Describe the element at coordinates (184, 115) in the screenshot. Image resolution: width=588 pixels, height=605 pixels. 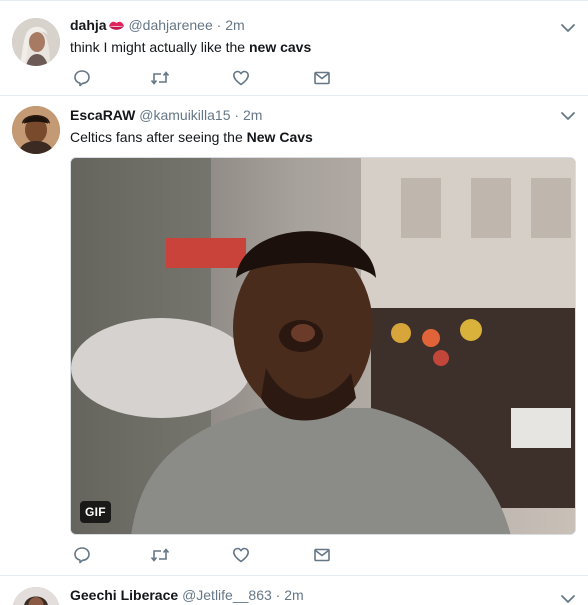
I see `username: @kamuikilla15` at that location.